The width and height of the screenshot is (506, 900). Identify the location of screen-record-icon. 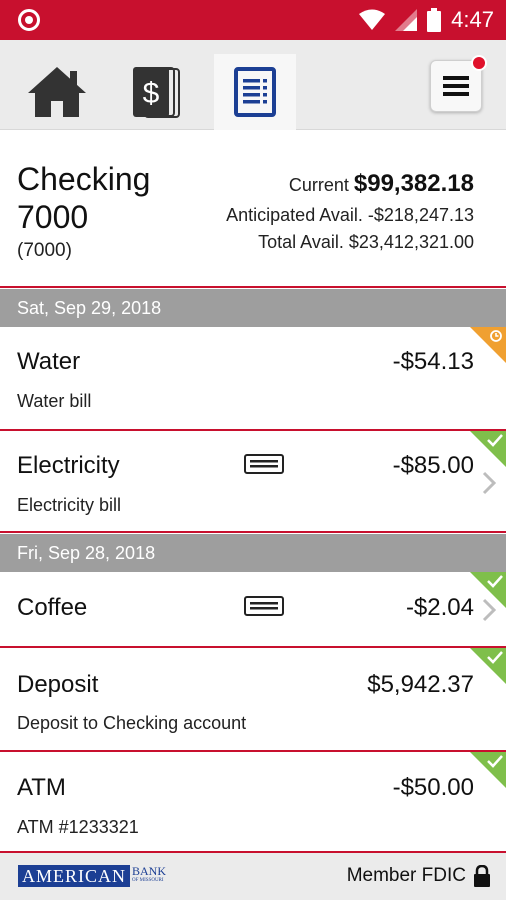
(29, 20).